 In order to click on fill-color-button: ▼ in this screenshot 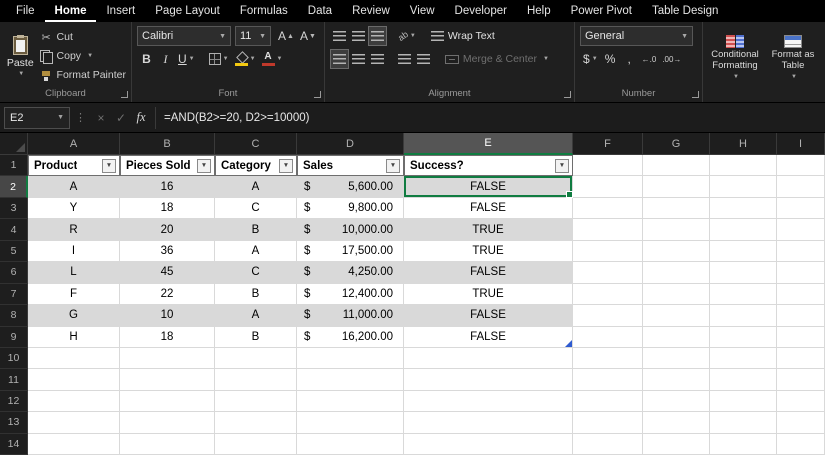, I will do `click(245, 59)`.